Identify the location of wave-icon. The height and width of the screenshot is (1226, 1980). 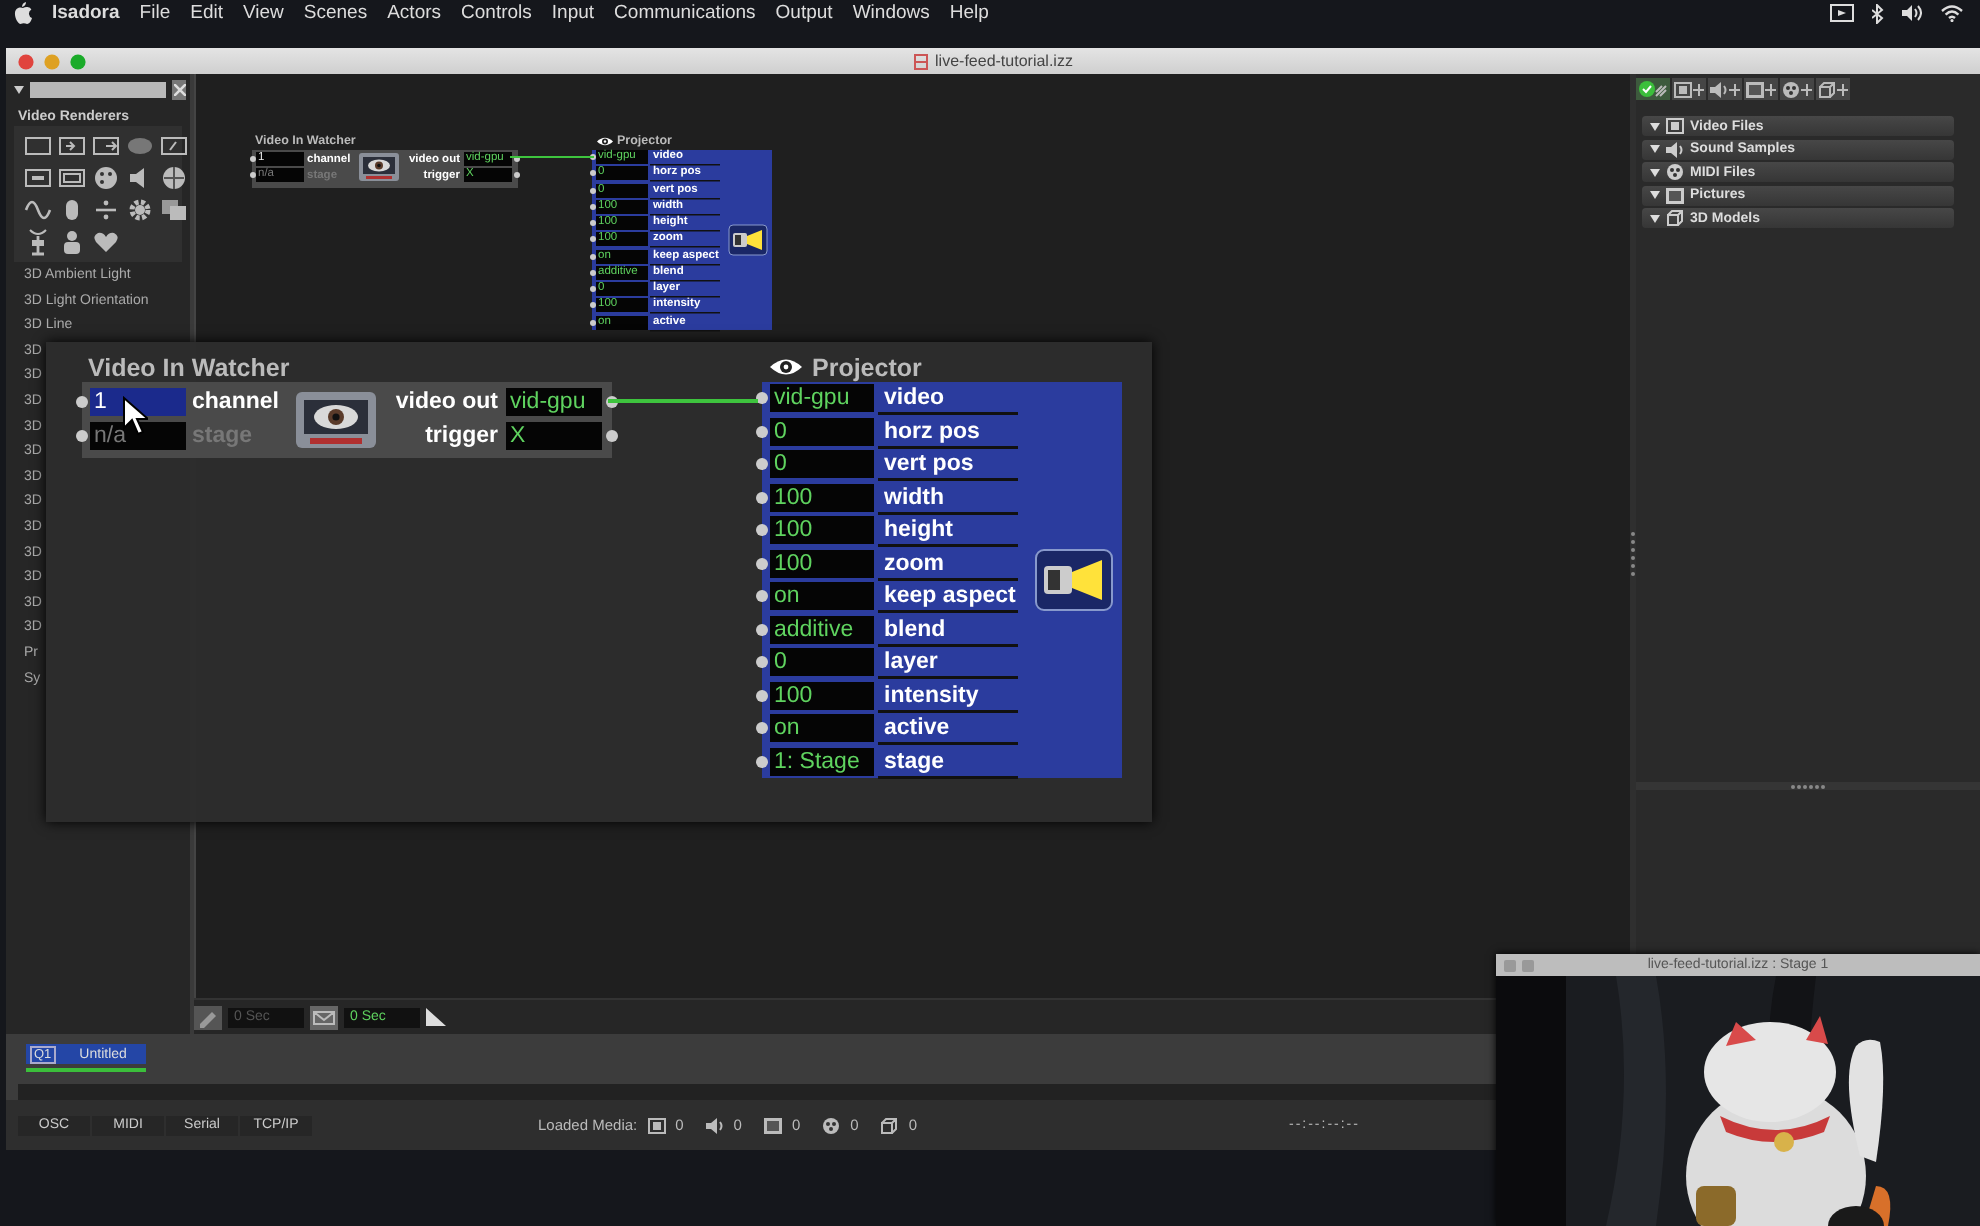
(38, 210).